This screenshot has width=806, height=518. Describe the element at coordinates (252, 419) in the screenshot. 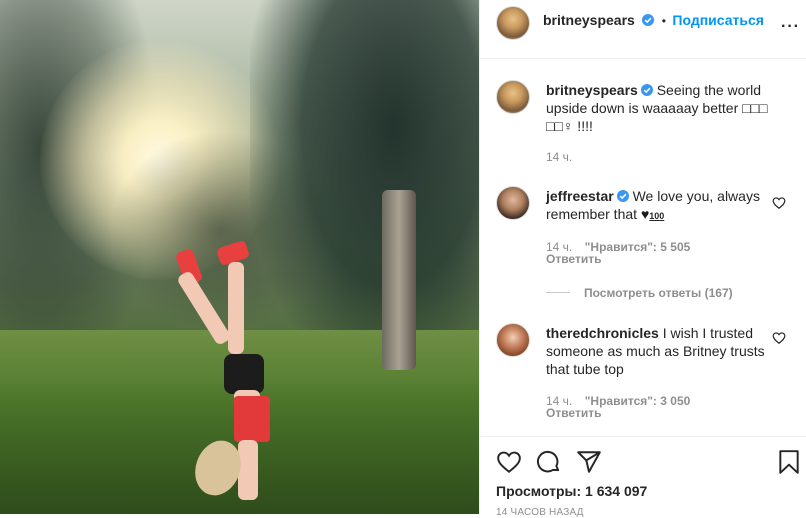

I see `tube-top` at that location.